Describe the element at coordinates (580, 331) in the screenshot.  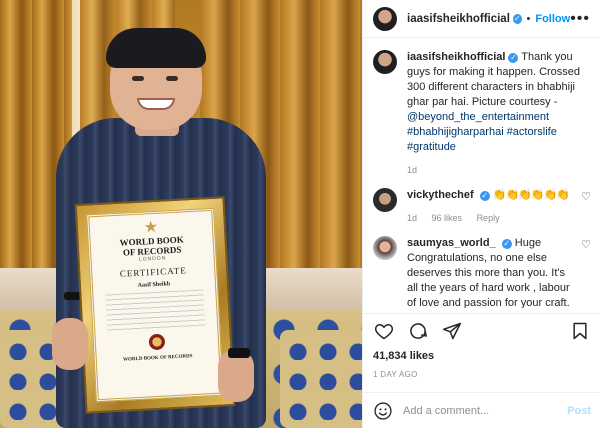
I see `bookmark-icon` at that location.